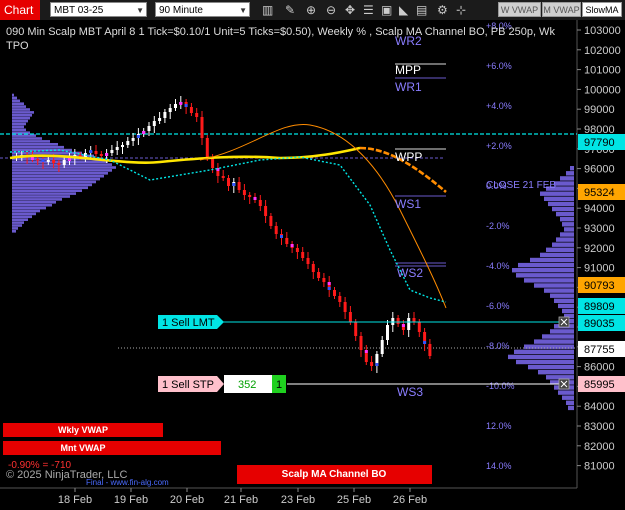 Image resolution: width=625 pixels, height=510 pixels. What do you see at coordinates (602, 9) in the screenshot?
I see `slowma-button: SlowMA` at bounding box center [602, 9].